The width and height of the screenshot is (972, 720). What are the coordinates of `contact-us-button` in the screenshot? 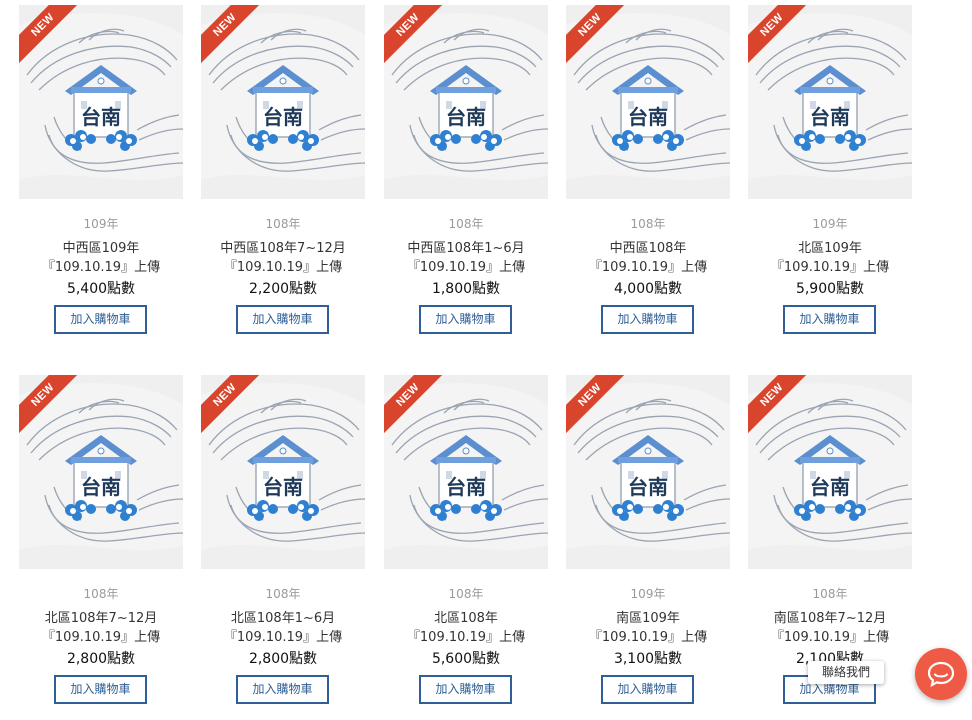 It's located at (941, 674).